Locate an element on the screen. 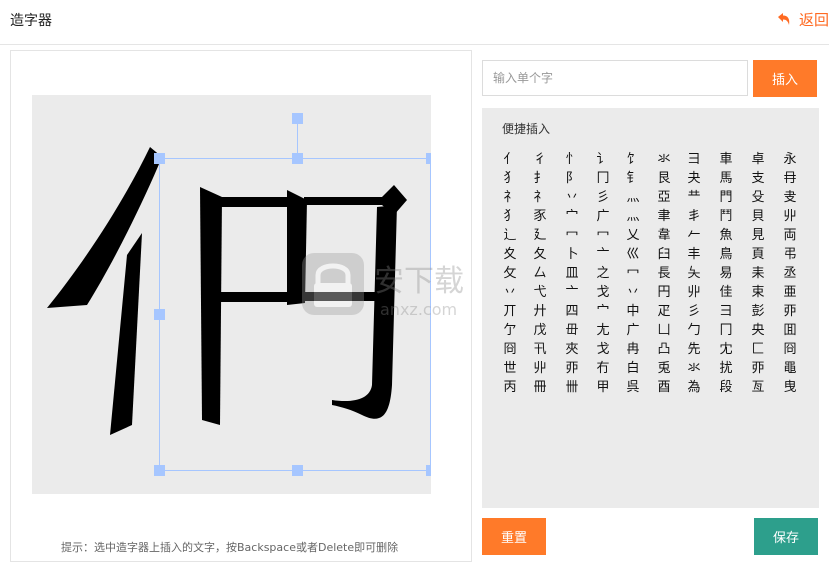 The width and height of the screenshot is (829, 563). component-item: 佳 is located at coordinates (725, 292).